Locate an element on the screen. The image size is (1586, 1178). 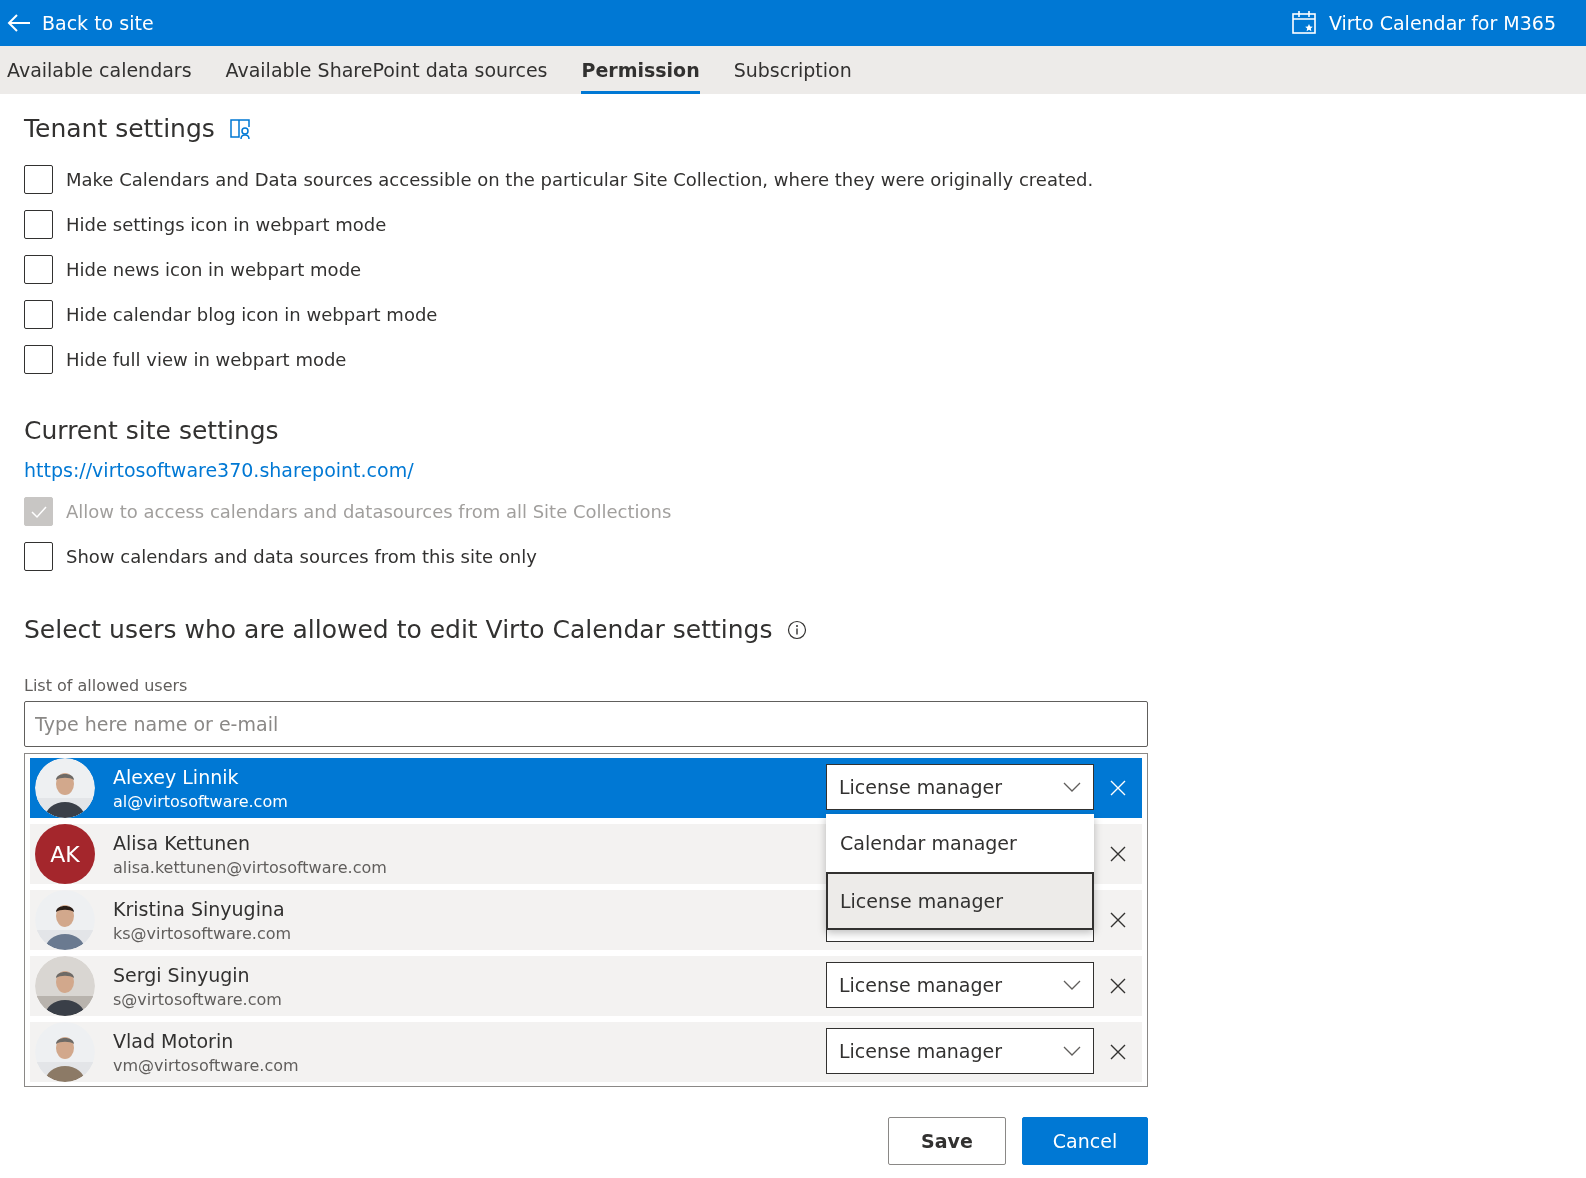
user-email: al@virtosoftware.com is located at coordinates (201, 801).